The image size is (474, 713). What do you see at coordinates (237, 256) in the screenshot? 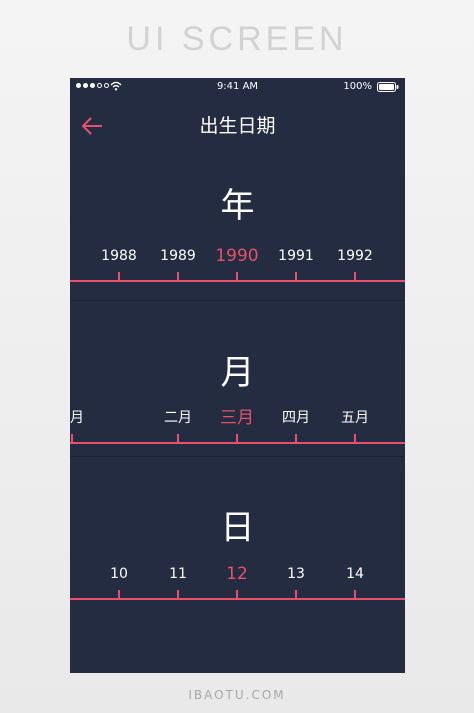
I see `year-picker-option: 1990` at bounding box center [237, 256].